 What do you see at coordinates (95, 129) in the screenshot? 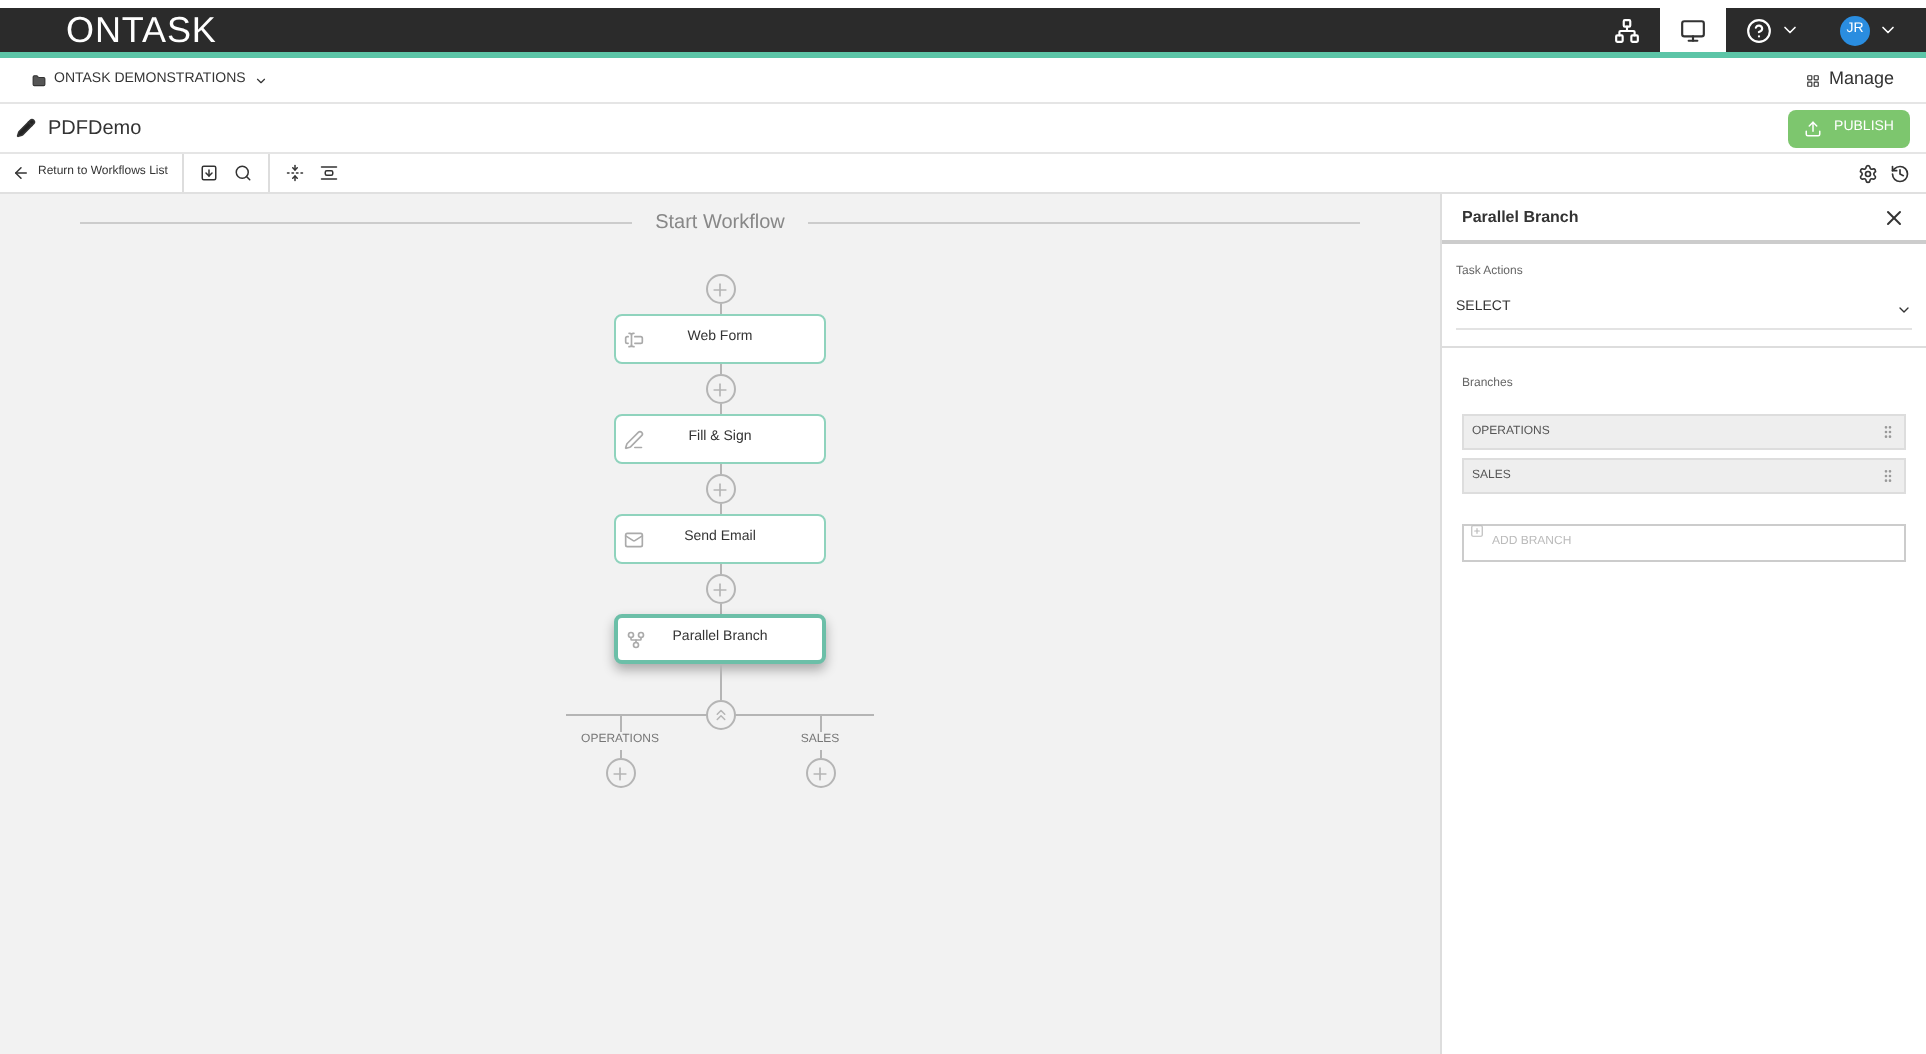
I see `workflow-title: PDFDemo` at bounding box center [95, 129].